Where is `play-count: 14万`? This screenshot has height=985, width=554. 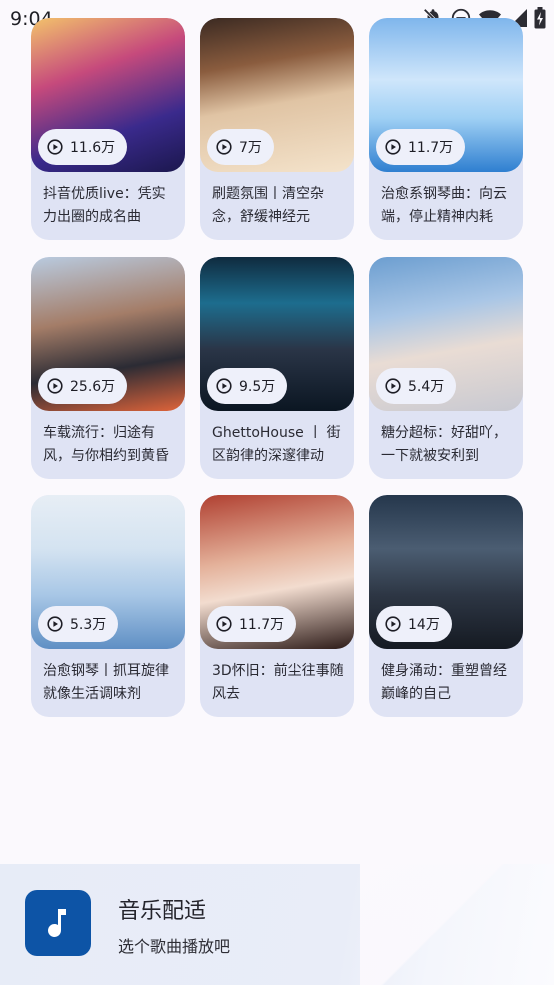
play-count: 14万 is located at coordinates (424, 625).